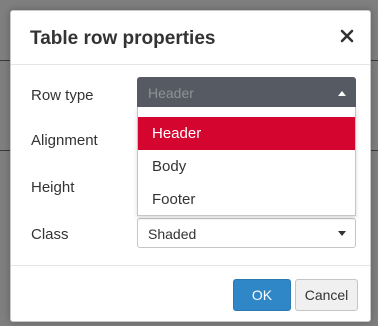 The image size is (378, 326). Describe the element at coordinates (246, 233) in the screenshot. I see `class-select: Shaded` at that location.